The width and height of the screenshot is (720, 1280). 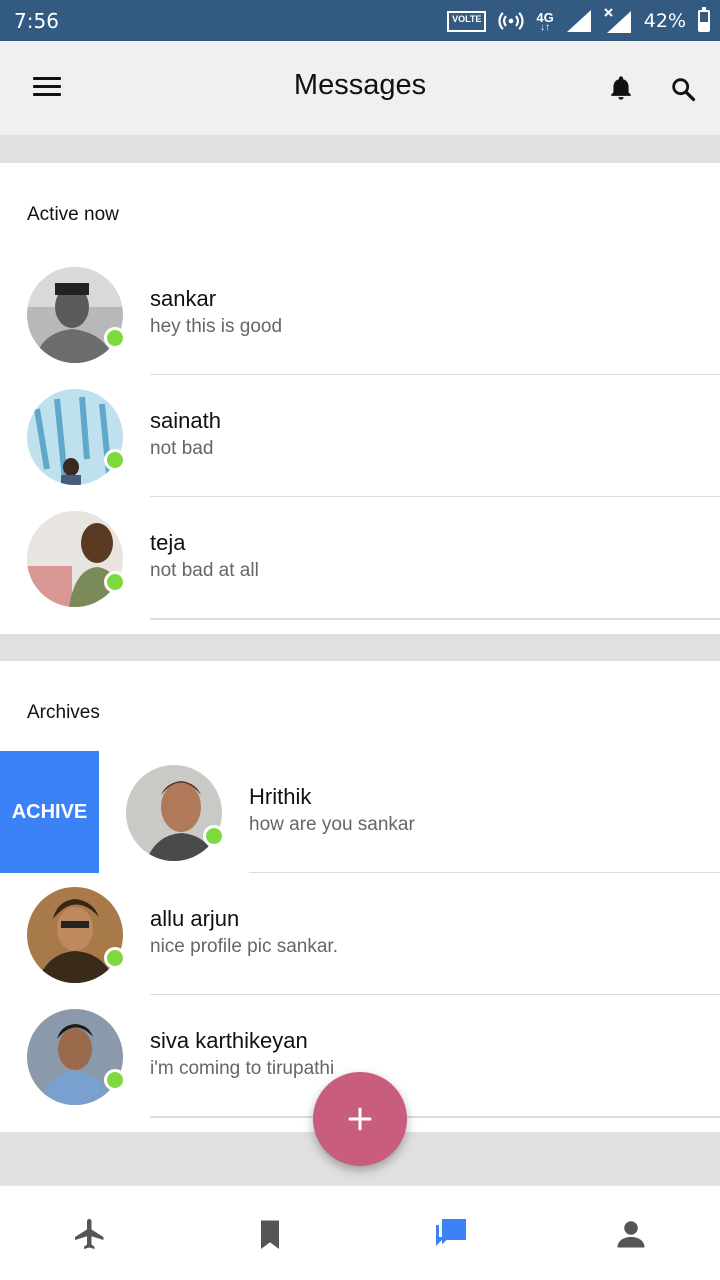 What do you see at coordinates (360, 934) in the screenshot?
I see `contact-row: allu arjun nice profile pic sankar.` at bounding box center [360, 934].